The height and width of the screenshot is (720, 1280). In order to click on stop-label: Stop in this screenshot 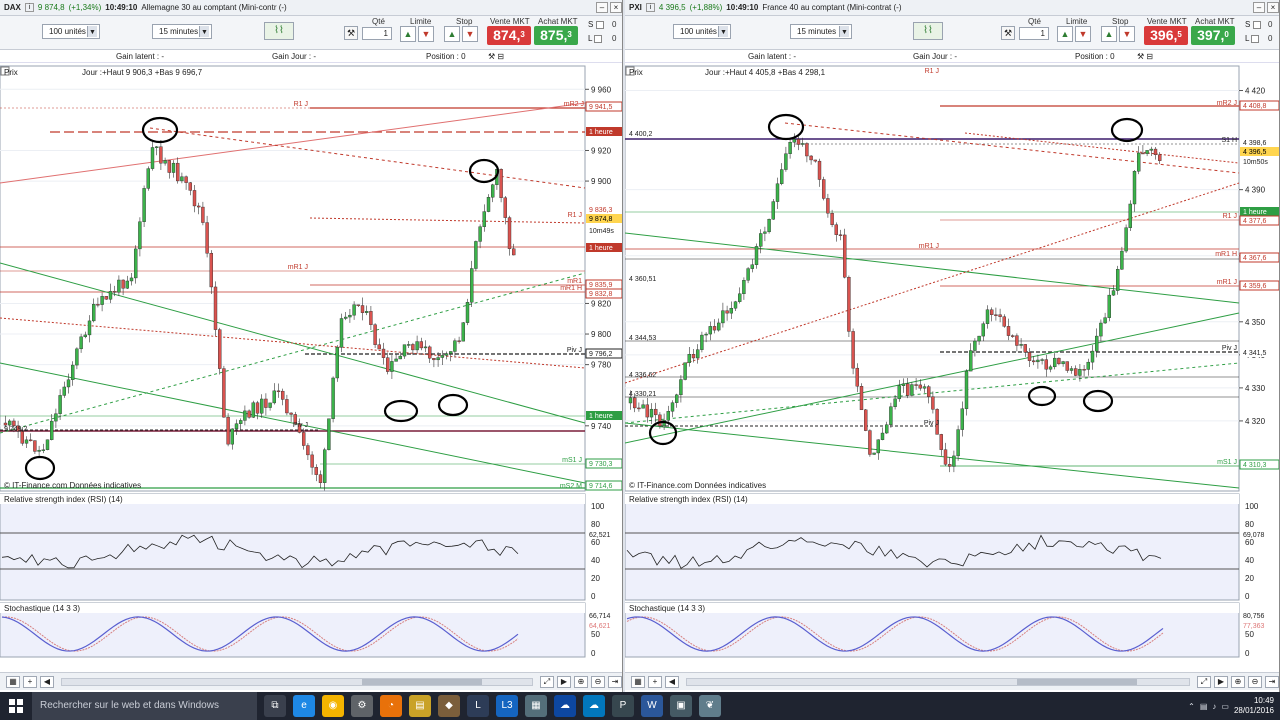, I will do `click(1120, 21)`.